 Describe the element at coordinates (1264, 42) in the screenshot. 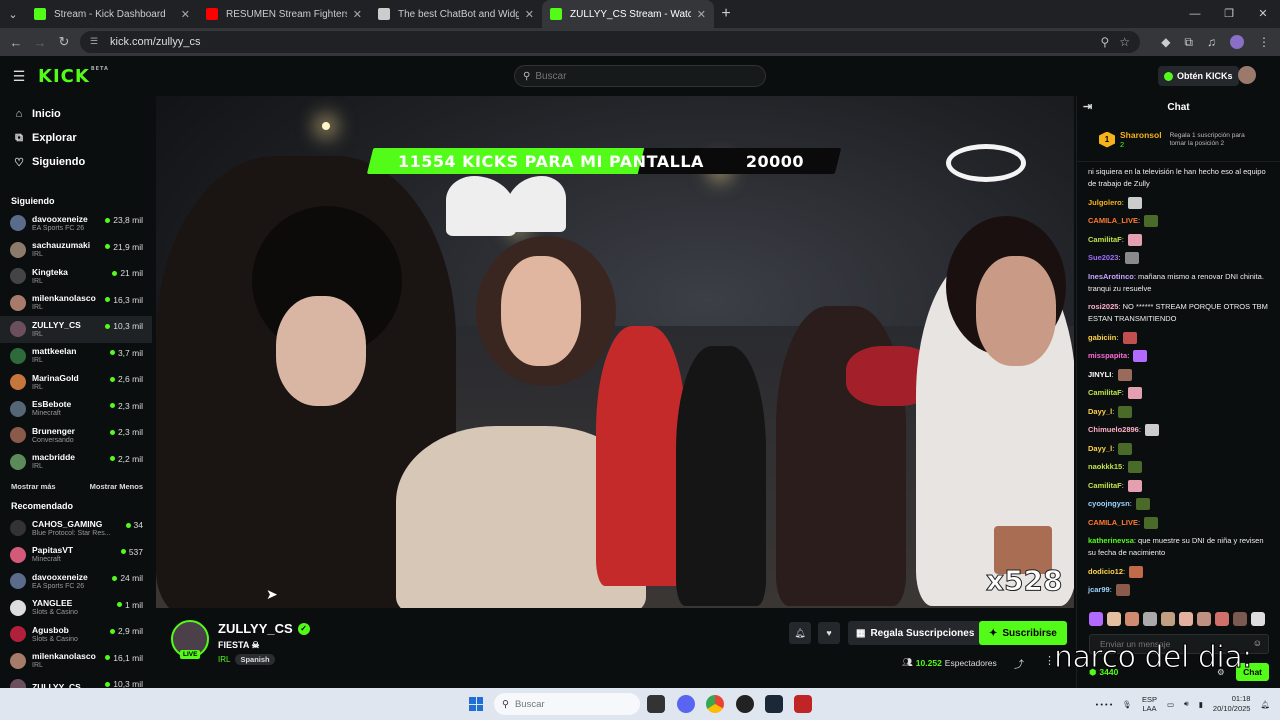

I see `browser-menu-icon: ⋮` at that location.